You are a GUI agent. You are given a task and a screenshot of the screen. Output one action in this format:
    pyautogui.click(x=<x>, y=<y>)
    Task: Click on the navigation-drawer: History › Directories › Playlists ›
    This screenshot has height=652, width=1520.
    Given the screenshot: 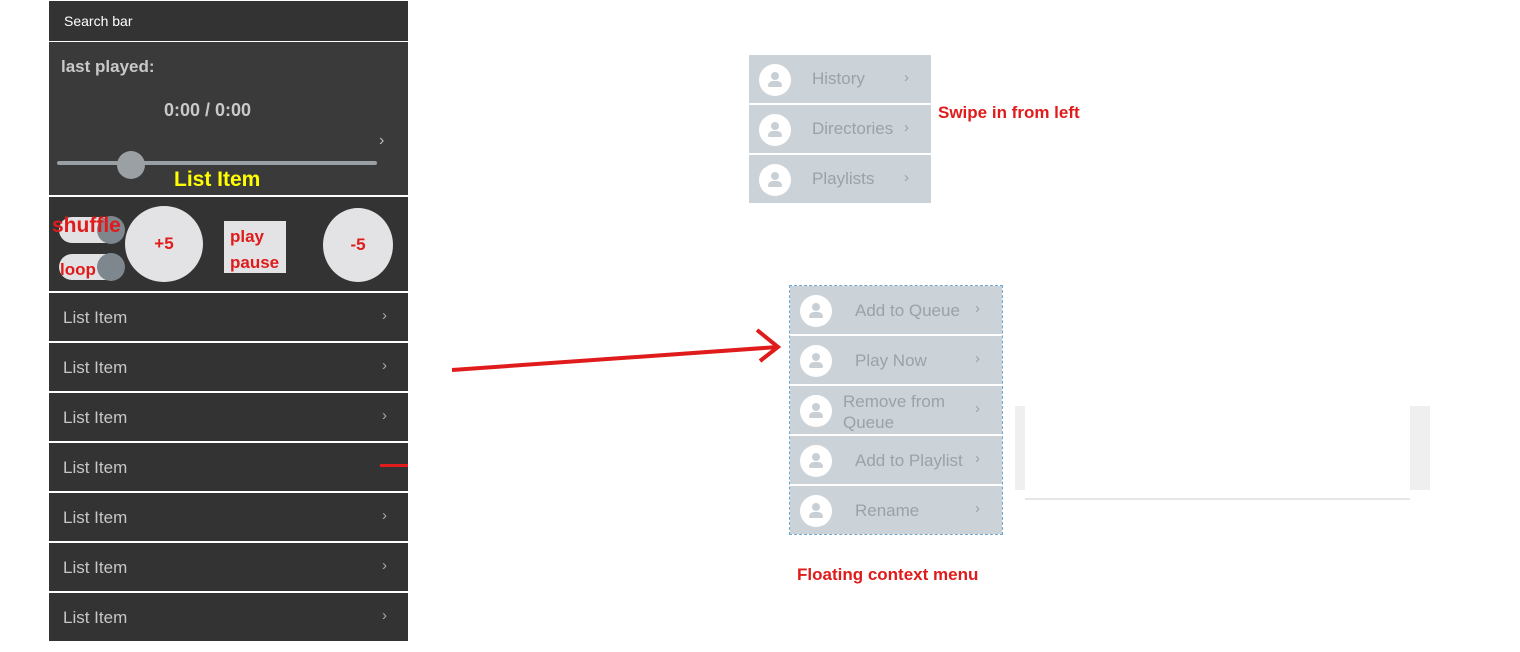 What is the action you would take?
    pyautogui.click(x=840, y=130)
    